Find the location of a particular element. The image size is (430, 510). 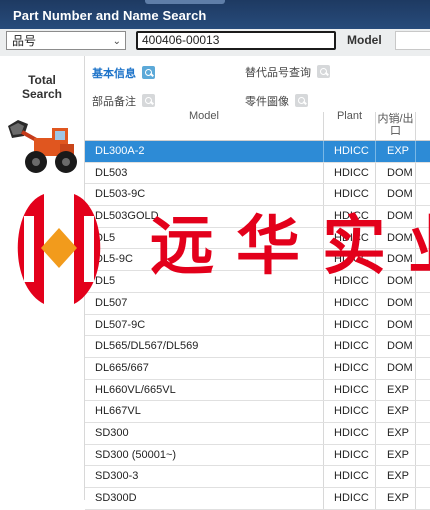

table-header: Model Plant 内销/出口 is located at coordinates (257, 126).